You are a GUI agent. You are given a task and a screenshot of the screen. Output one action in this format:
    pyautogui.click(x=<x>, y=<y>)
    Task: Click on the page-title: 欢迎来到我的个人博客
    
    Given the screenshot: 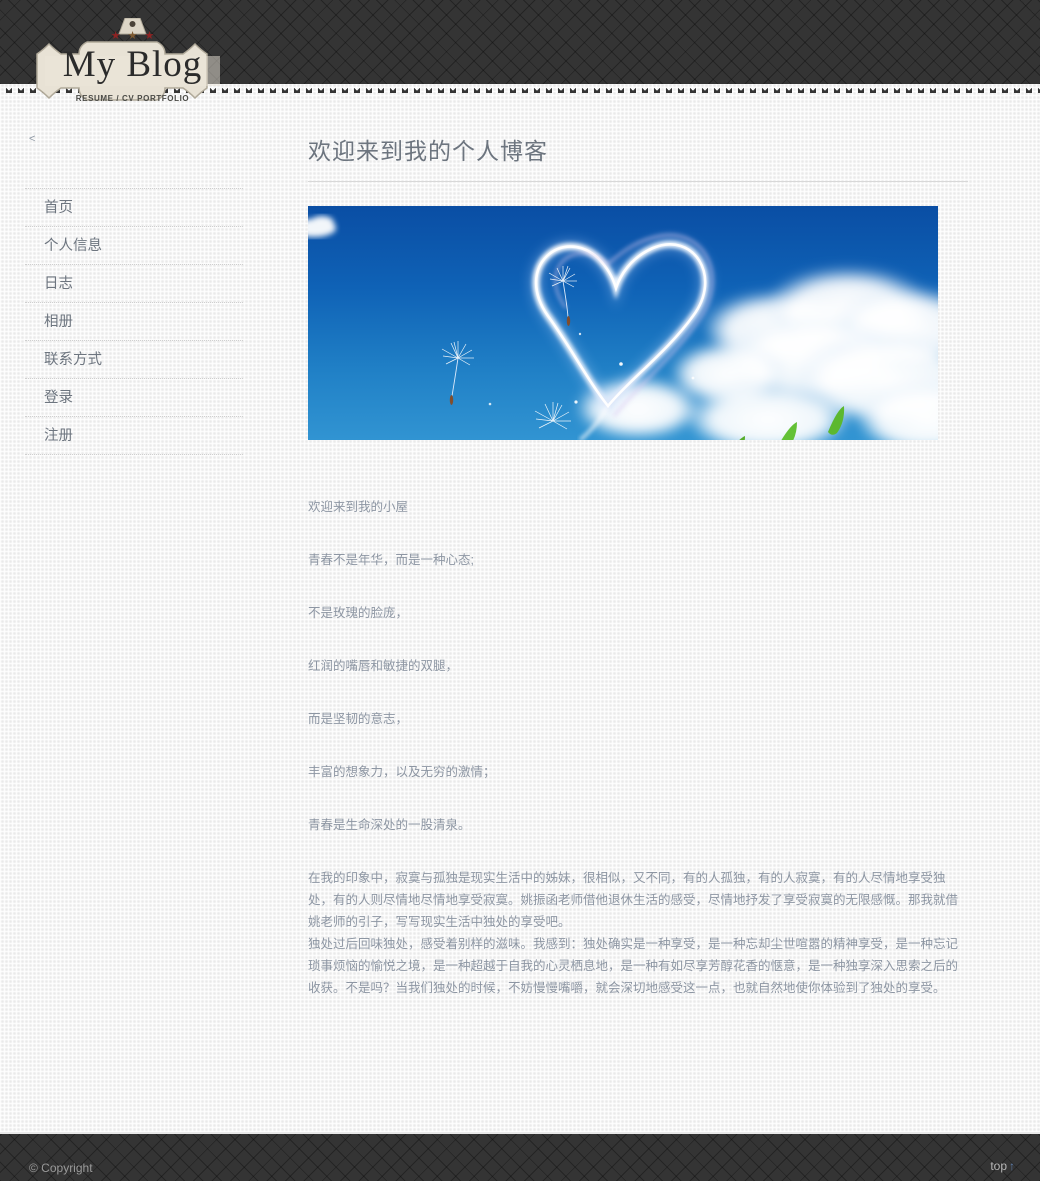 What is the action you would take?
    pyautogui.click(x=638, y=157)
    